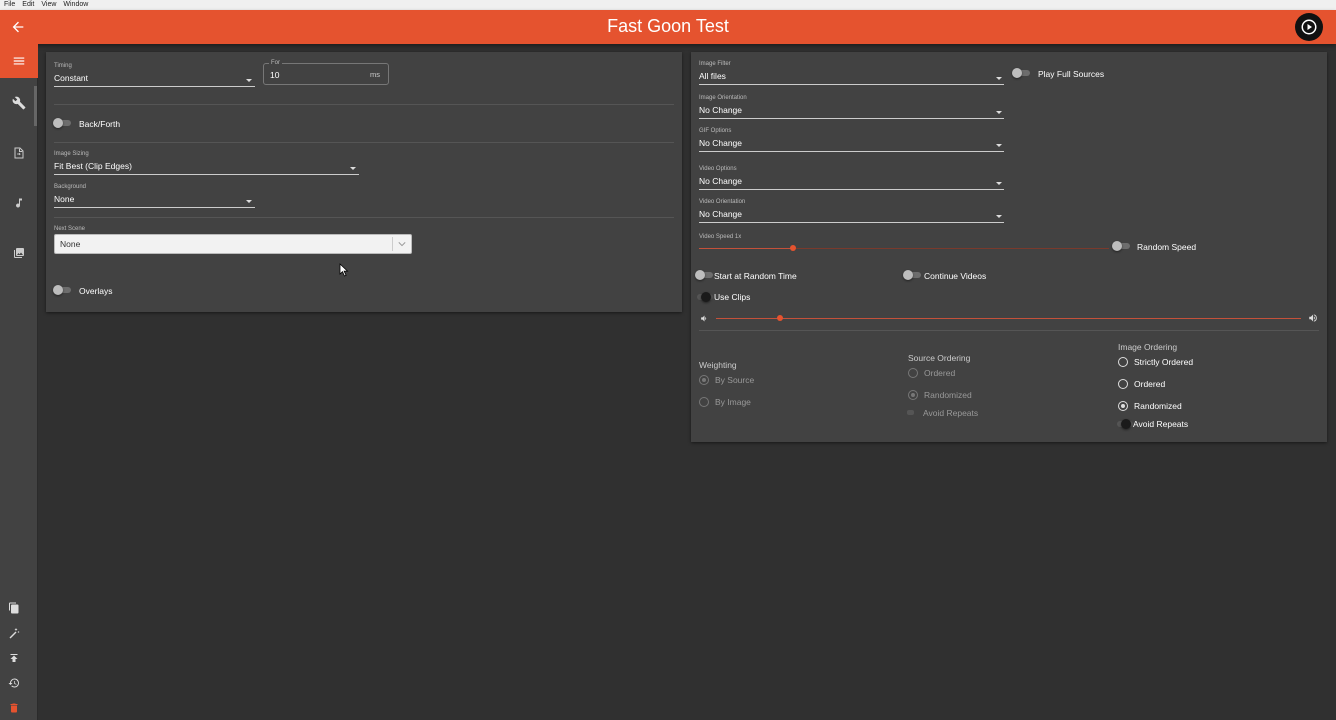 The width and height of the screenshot is (1336, 720). Describe the element at coordinates (1125, 424) in the screenshot. I see `image-avoid-repeats-toggle` at that location.